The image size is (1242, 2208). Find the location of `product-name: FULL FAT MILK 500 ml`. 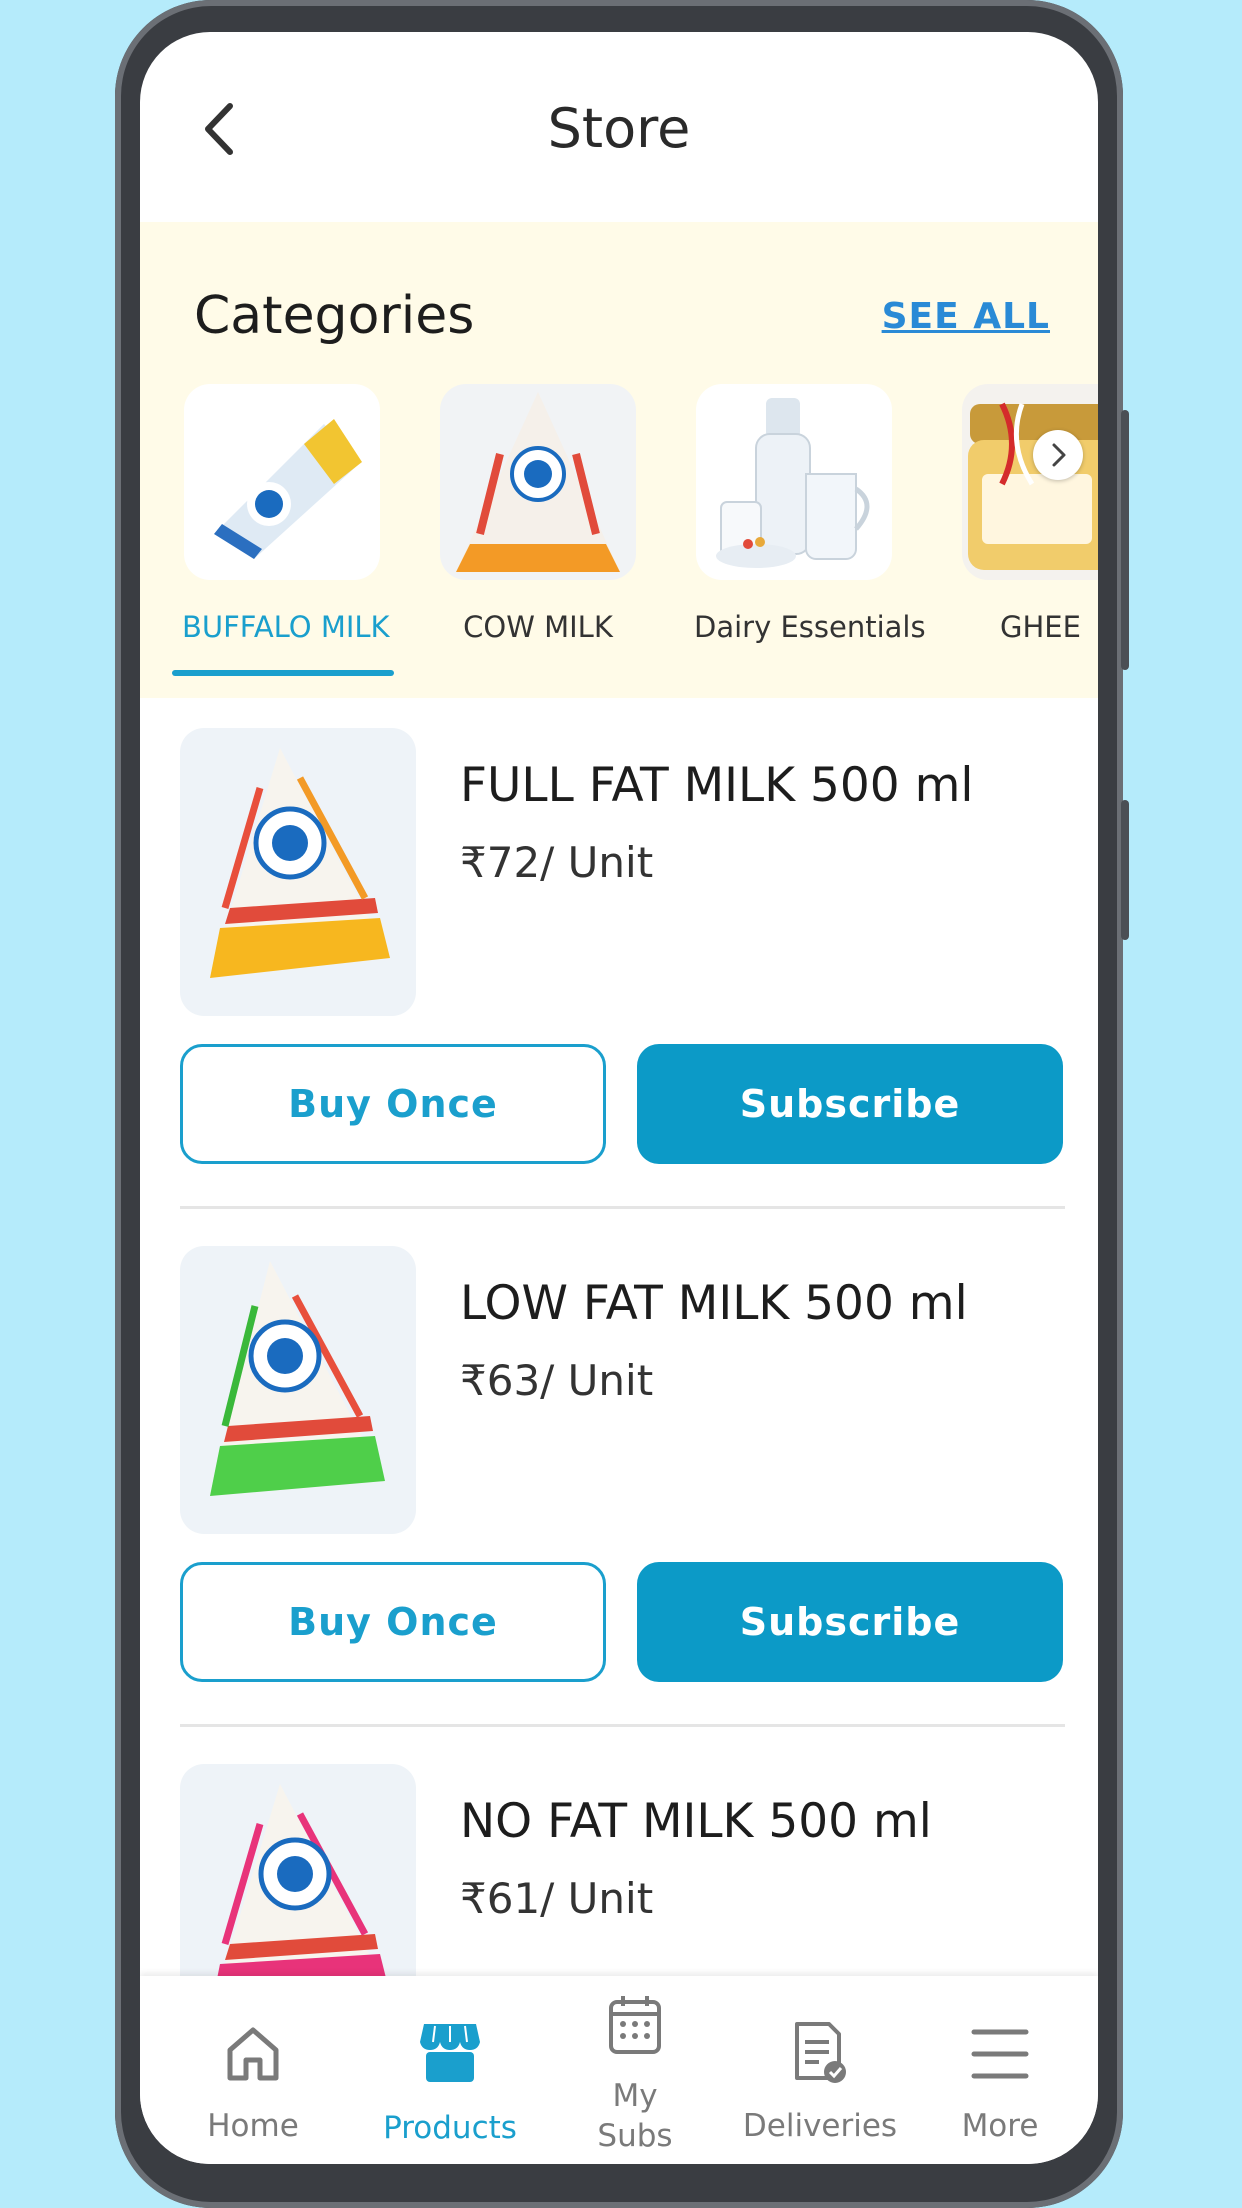

product-name: FULL FAT MILK 500 ml is located at coordinates (717, 785).